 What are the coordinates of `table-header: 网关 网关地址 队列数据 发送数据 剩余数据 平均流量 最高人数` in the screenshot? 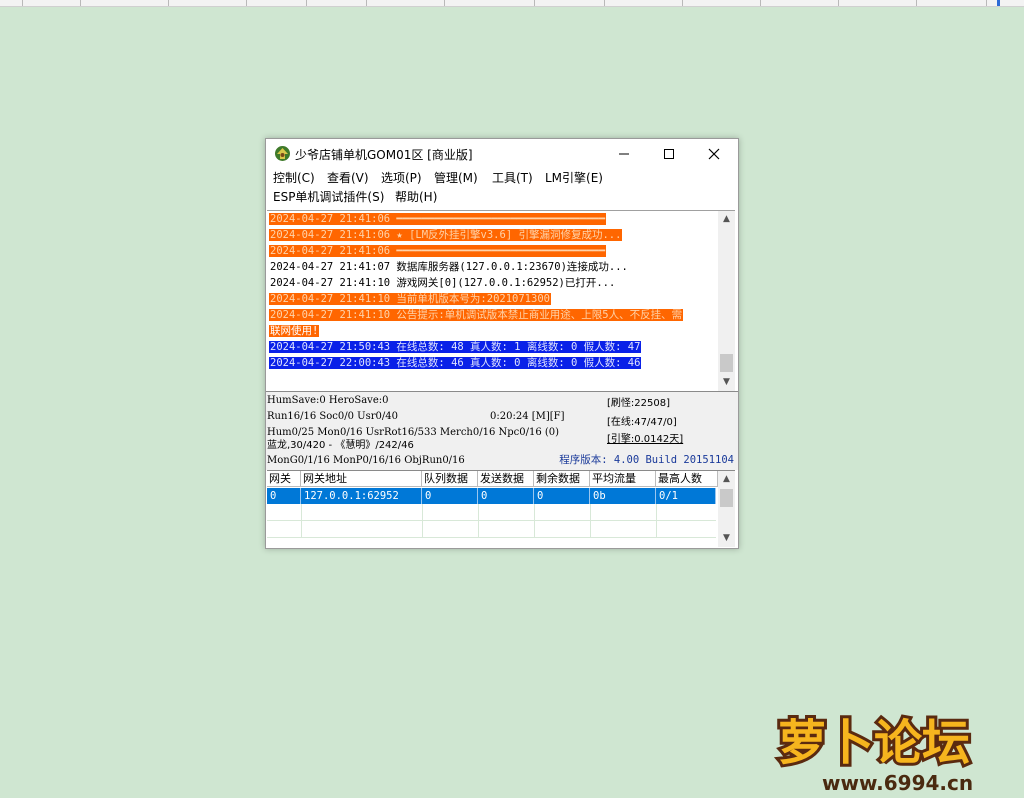 It's located at (492, 479).